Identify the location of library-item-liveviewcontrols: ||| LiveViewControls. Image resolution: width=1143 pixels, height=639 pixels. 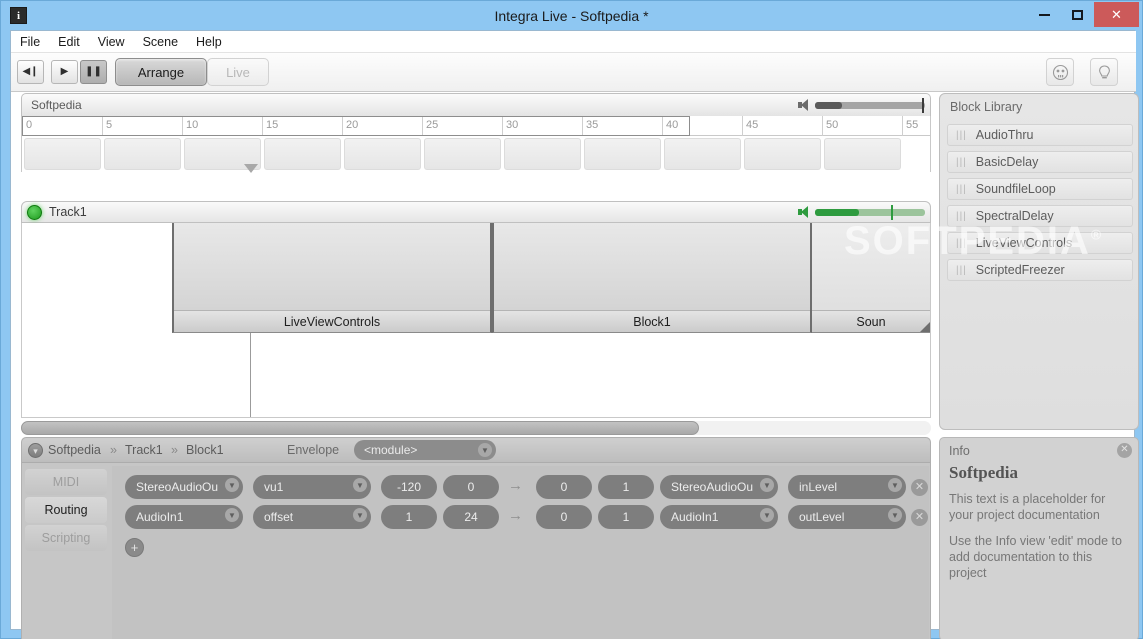
(1040, 243).